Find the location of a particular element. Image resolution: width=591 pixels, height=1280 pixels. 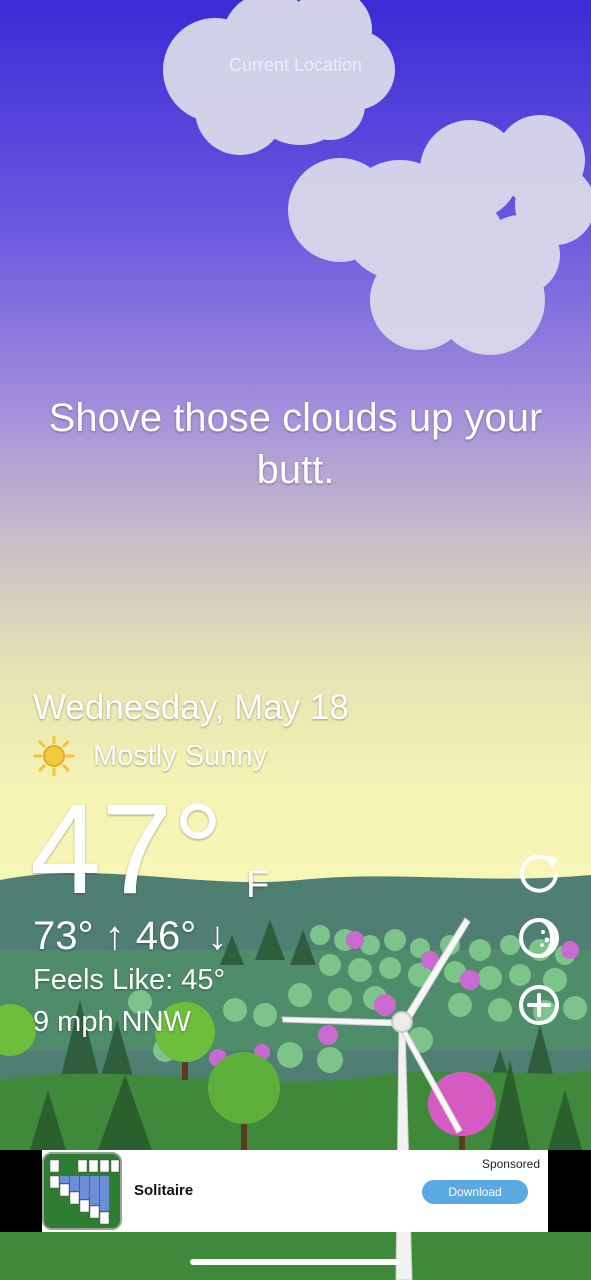

moon-icon is located at coordinates (539, 938).